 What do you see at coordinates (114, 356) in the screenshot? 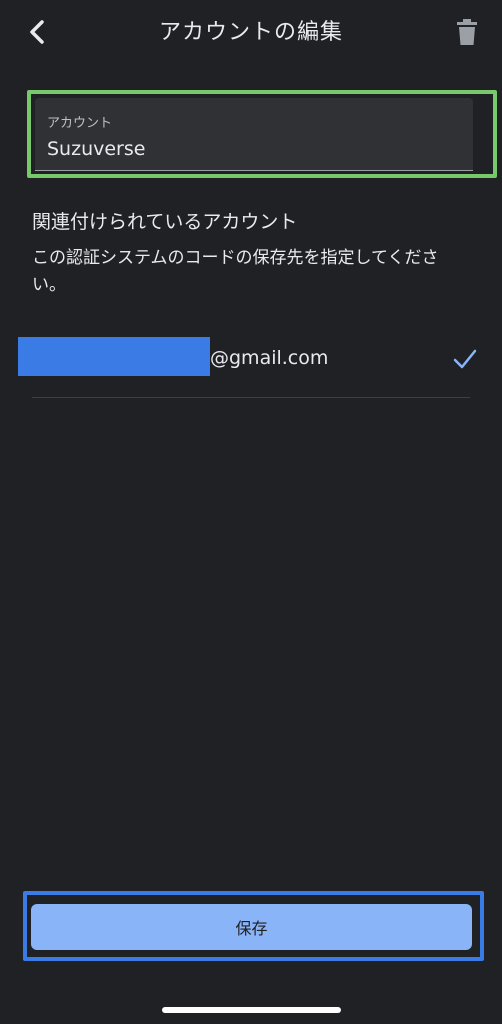
I see `email-redaction` at bounding box center [114, 356].